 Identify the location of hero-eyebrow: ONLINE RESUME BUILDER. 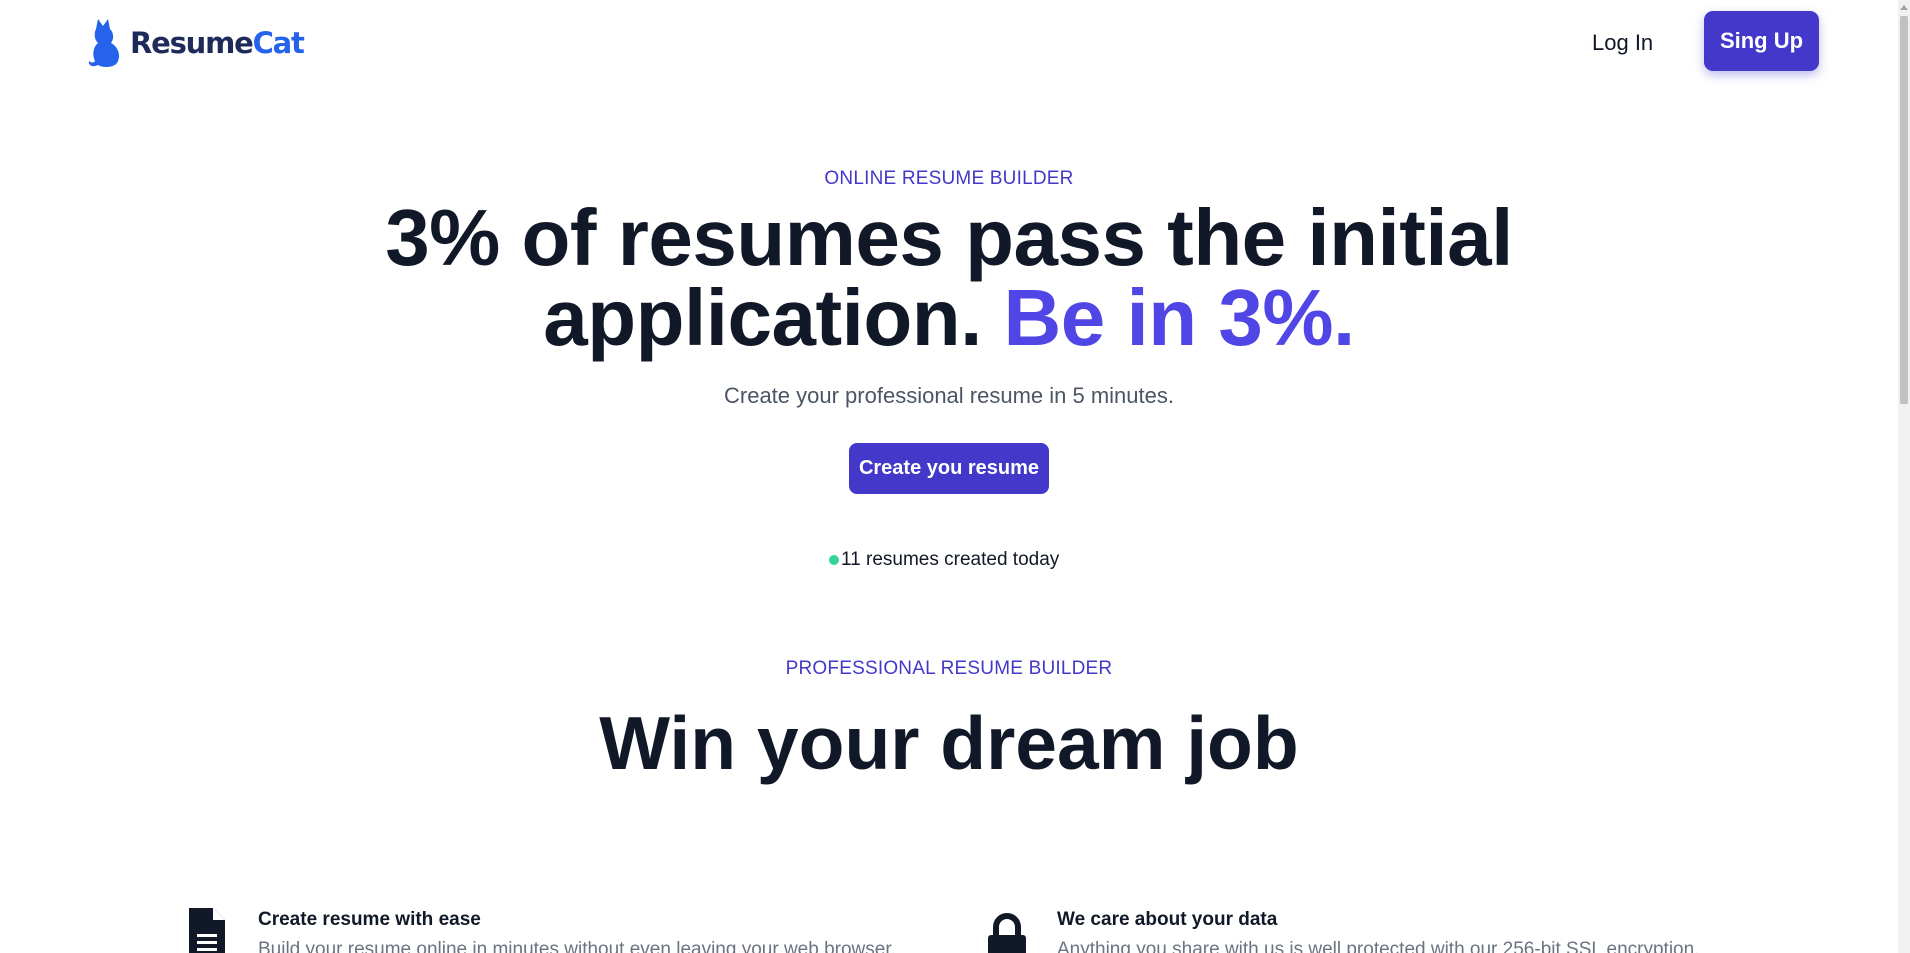
(949, 178).